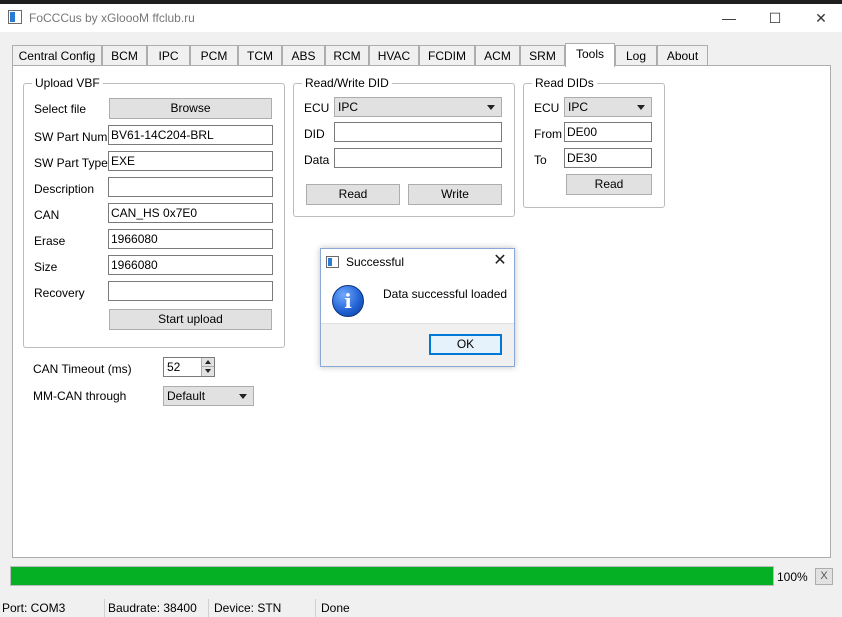 The height and width of the screenshot is (617, 842). Describe the element at coordinates (348, 107) in the screenshot. I see `rw-ecu-value: IPC` at that location.